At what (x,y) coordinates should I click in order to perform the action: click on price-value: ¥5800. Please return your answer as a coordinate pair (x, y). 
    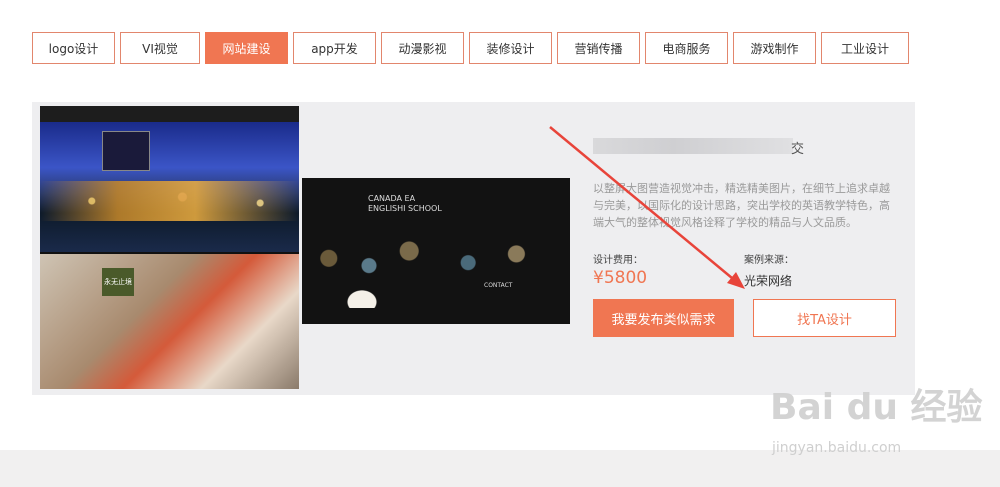
    Looking at the image, I should click on (620, 278).